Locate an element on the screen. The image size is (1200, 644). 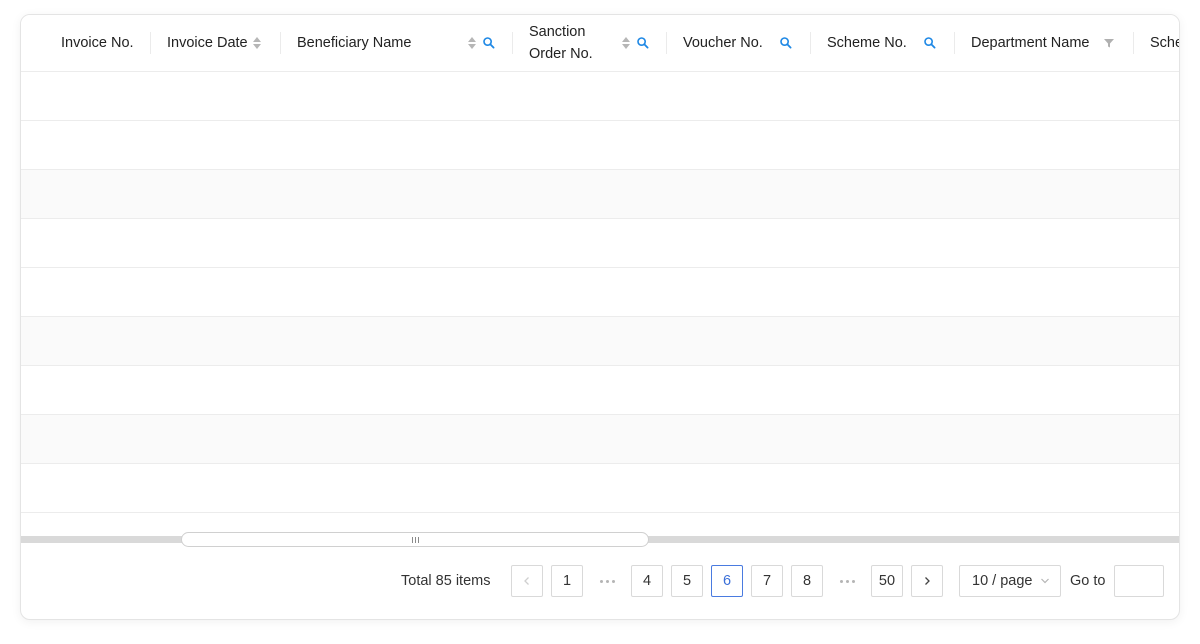
chevron-right-icon is located at coordinates (927, 581).